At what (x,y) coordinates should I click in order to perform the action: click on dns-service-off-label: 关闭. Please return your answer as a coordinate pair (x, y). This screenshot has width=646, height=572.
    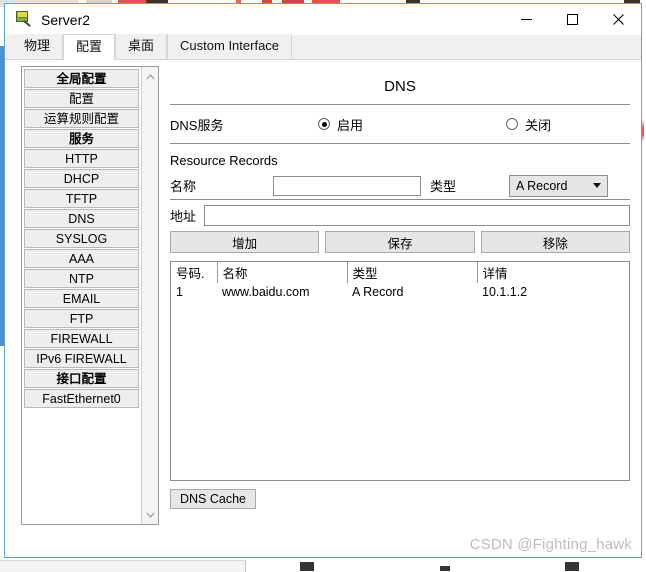
    Looking at the image, I should click on (538, 125).